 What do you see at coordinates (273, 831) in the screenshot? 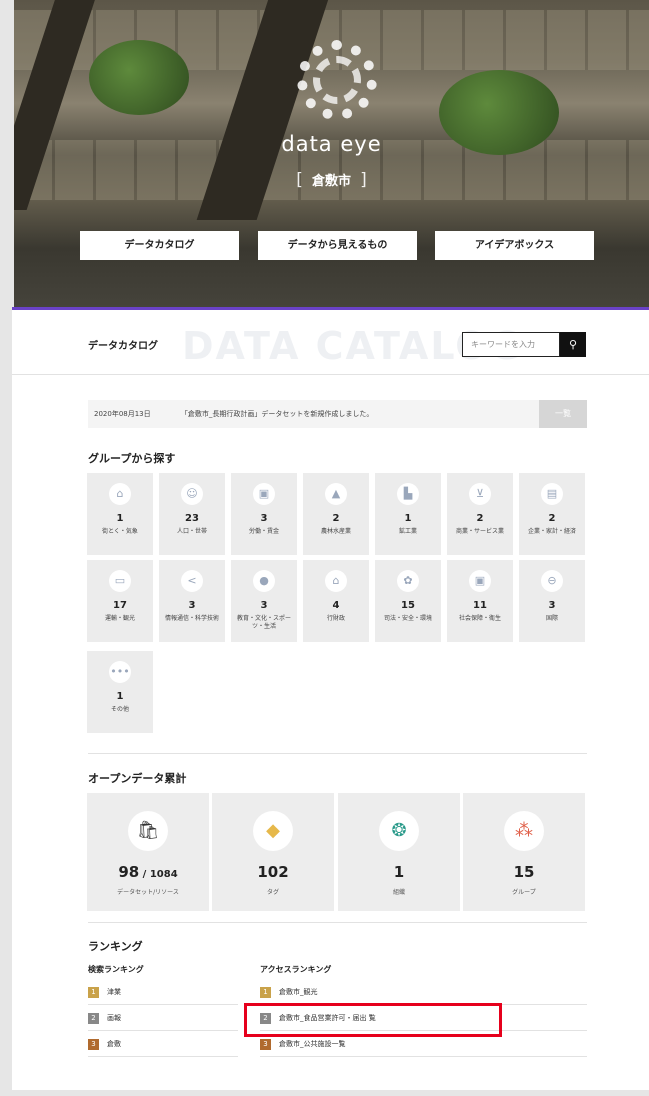
I see `tag-icon: ◆` at bounding box center [273, 831].